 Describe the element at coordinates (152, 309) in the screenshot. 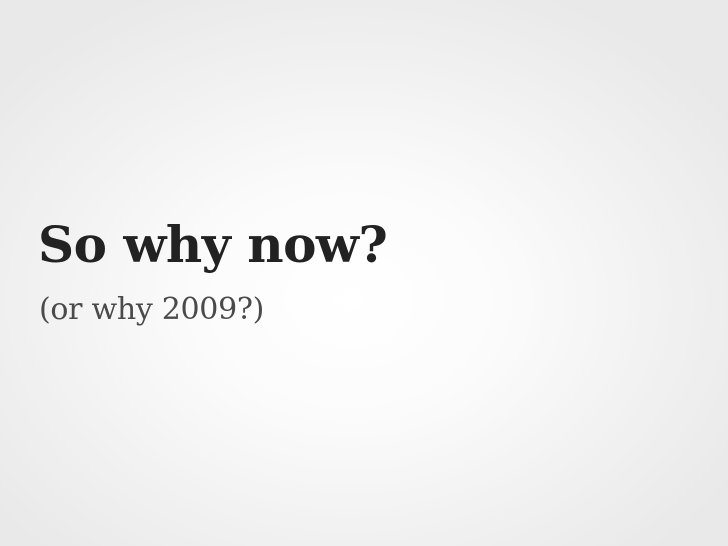

I see `slide-subtitle: (or why 2009?)` at that location.